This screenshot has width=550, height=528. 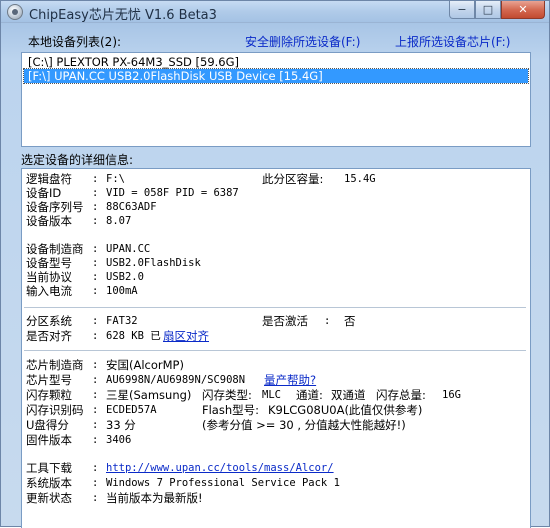 What do you see at coordinates (276, 221) in the screenshot?
I see `row-version: 设备版本 : 8.07` at bounding box center [276, 221].